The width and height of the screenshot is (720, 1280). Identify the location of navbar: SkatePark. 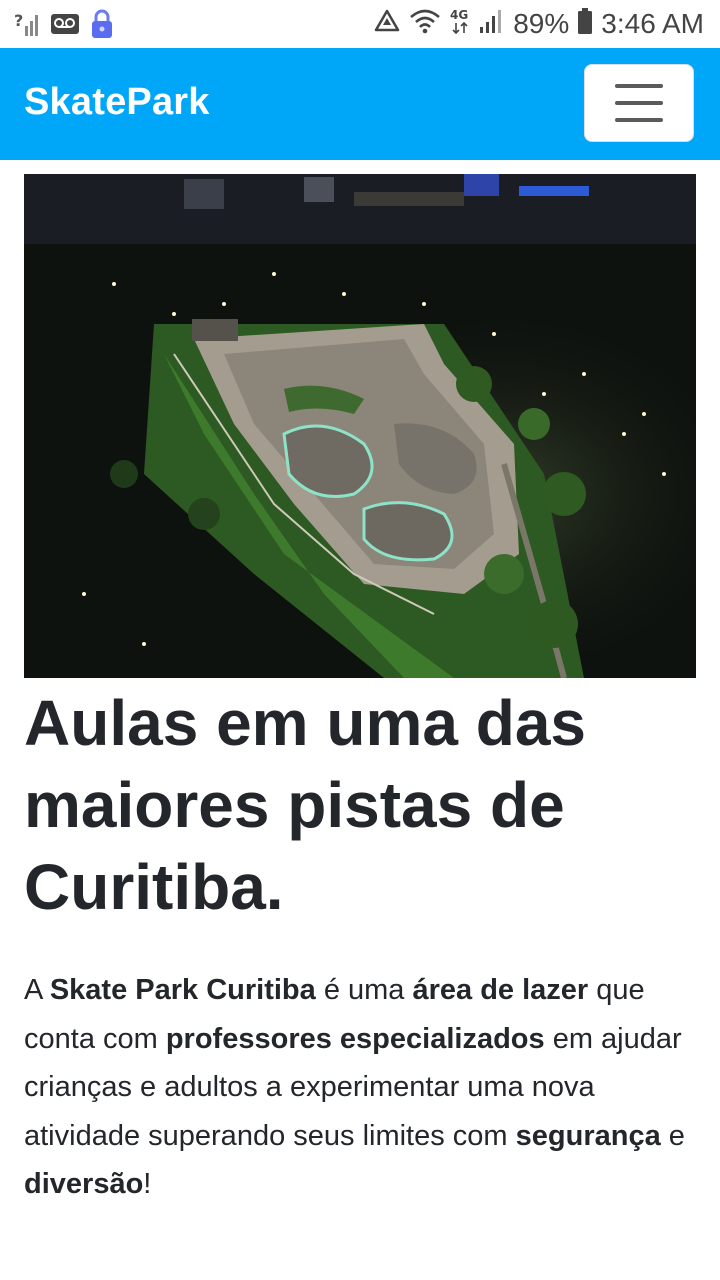
(360, 104).